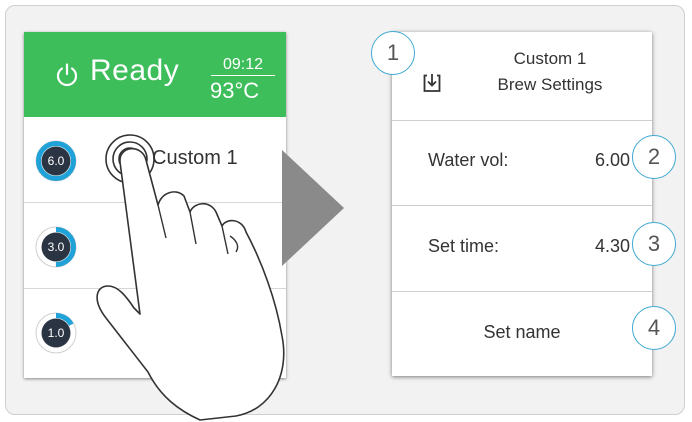 This screenshot has width=692, height=422. Describe the element at coordinates (243, 66) in the screenshot. I see `clock: 09:12` at that location.